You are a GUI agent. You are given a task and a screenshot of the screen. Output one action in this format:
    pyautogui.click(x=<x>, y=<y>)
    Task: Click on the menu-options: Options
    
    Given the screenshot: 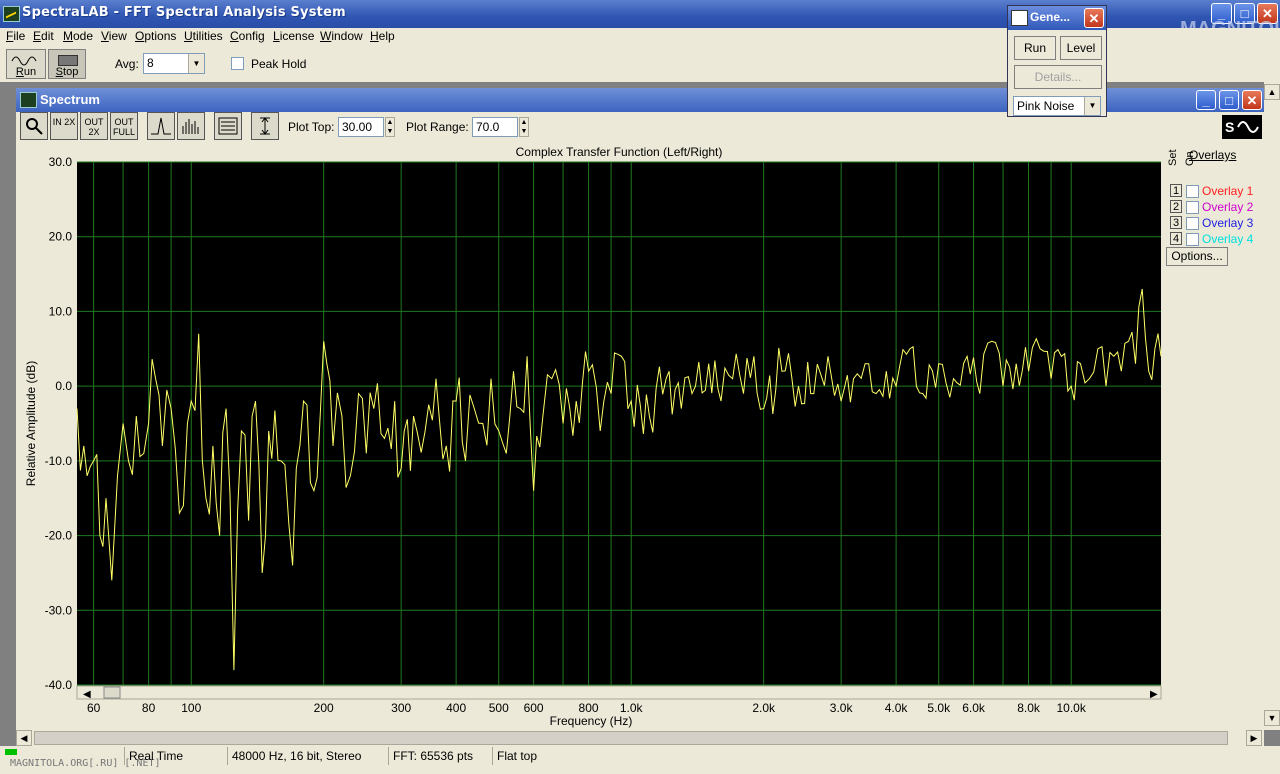 What is the action you would take?
    pyautogui.click(x=155, y=36)
    